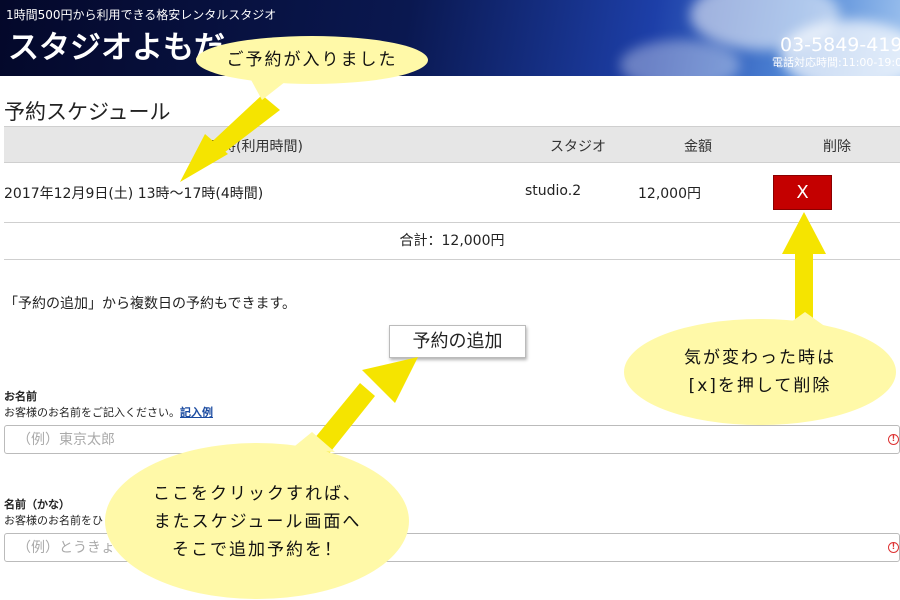 The width and height of the screenshot is (900, 600). What do you see at coordinates (150, 304) in the screenshot?
I see `add-reservation-note: 「予約の追加」から複数日の予約もできます。` at bounding box center [150, 304].